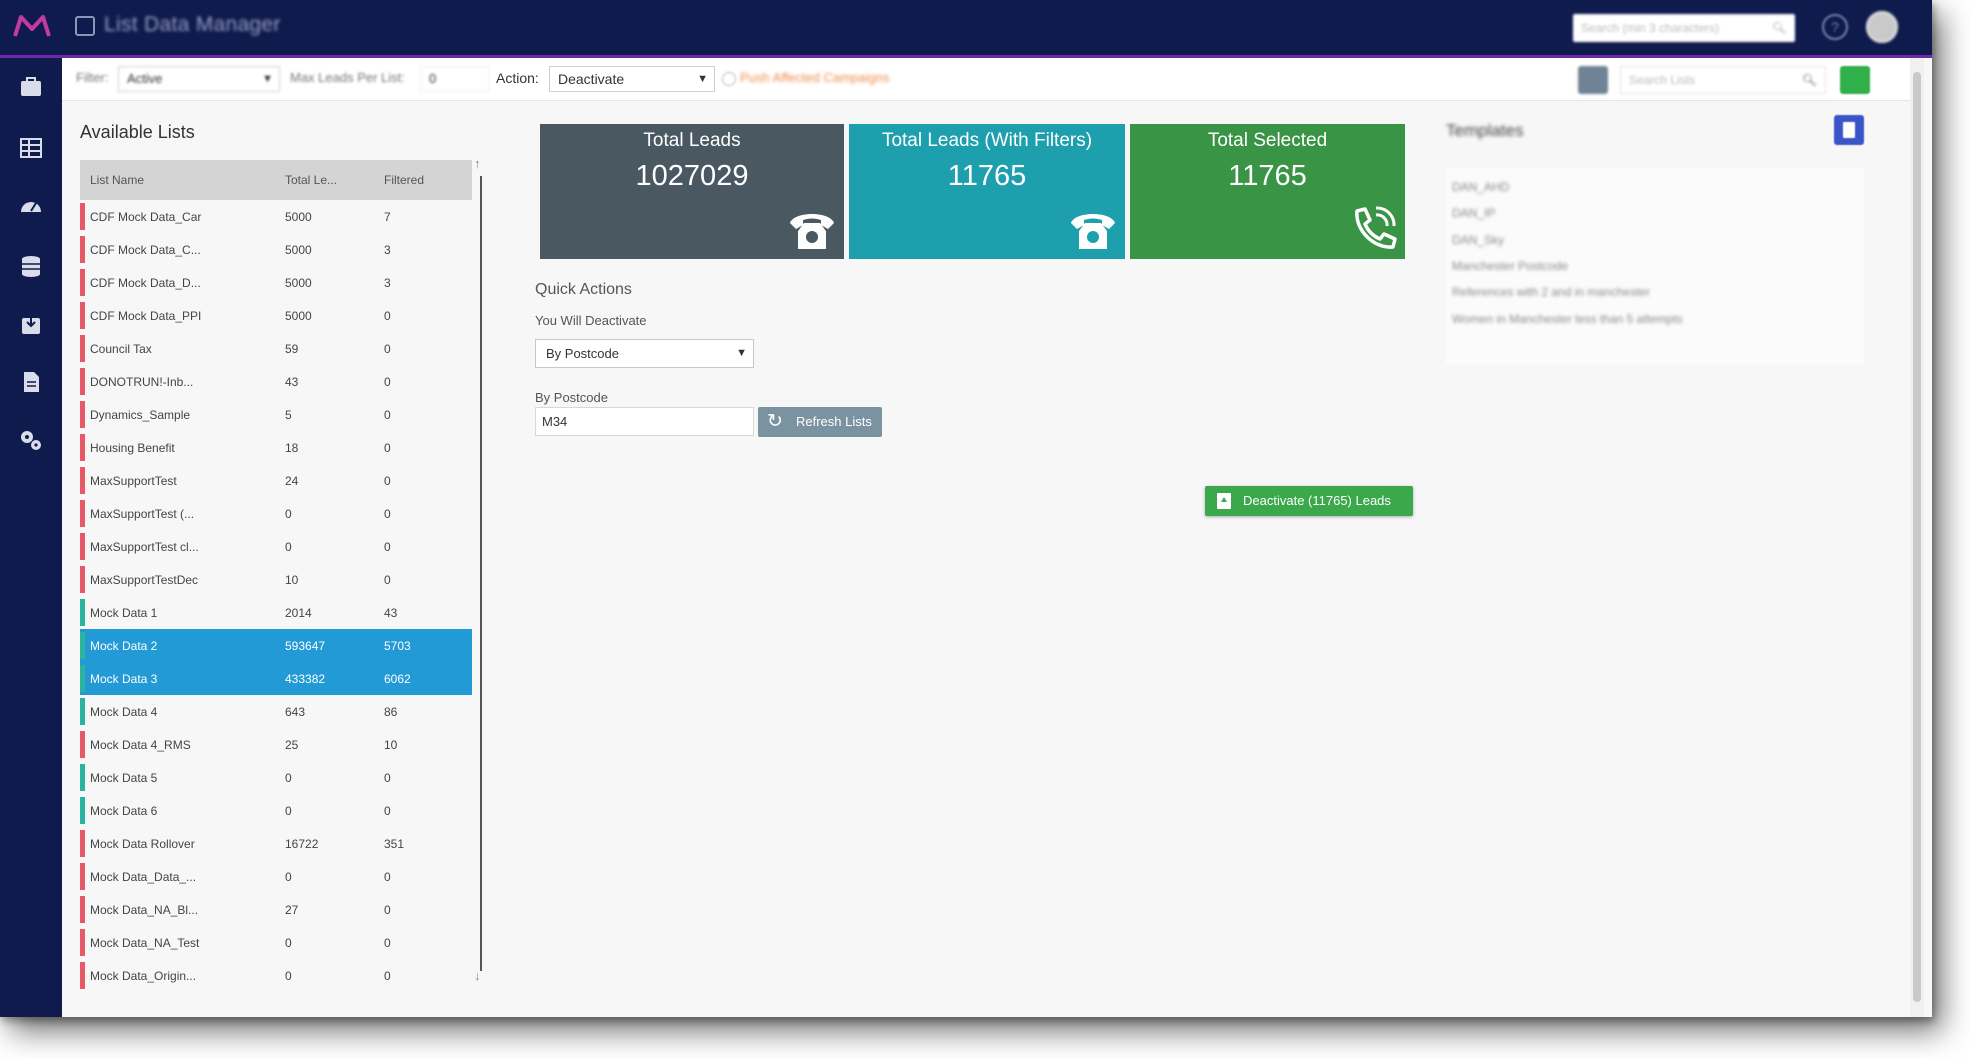 This screenshot has width=1970, height=1059. Describe the element at coordinates (1882, 27) in the screenshot. I see `user-avatar` at that location.